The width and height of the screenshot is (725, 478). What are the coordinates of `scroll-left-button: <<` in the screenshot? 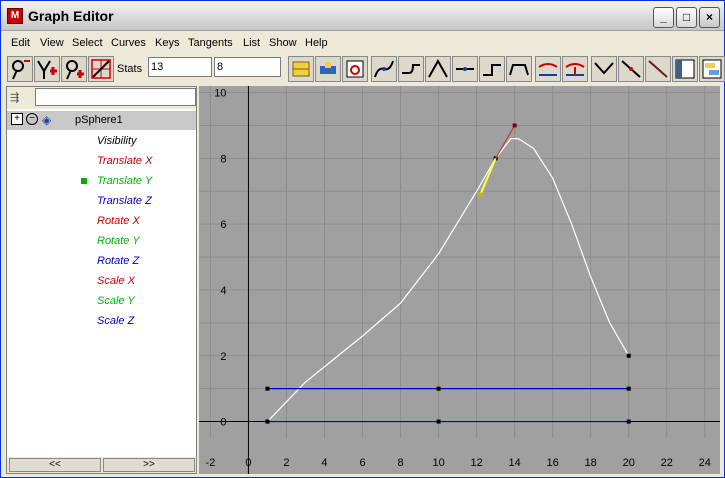 It's located at (55, 465).